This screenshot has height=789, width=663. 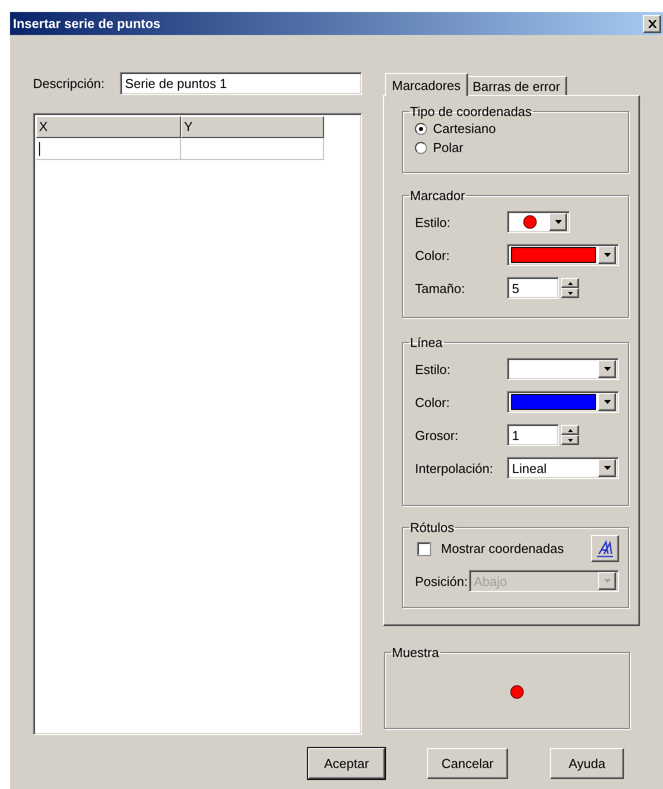 What do you see at coordinates (467, 763) in the screenshot?
I see `dialog-button: Cancelar` at bounding box center [467, 763].